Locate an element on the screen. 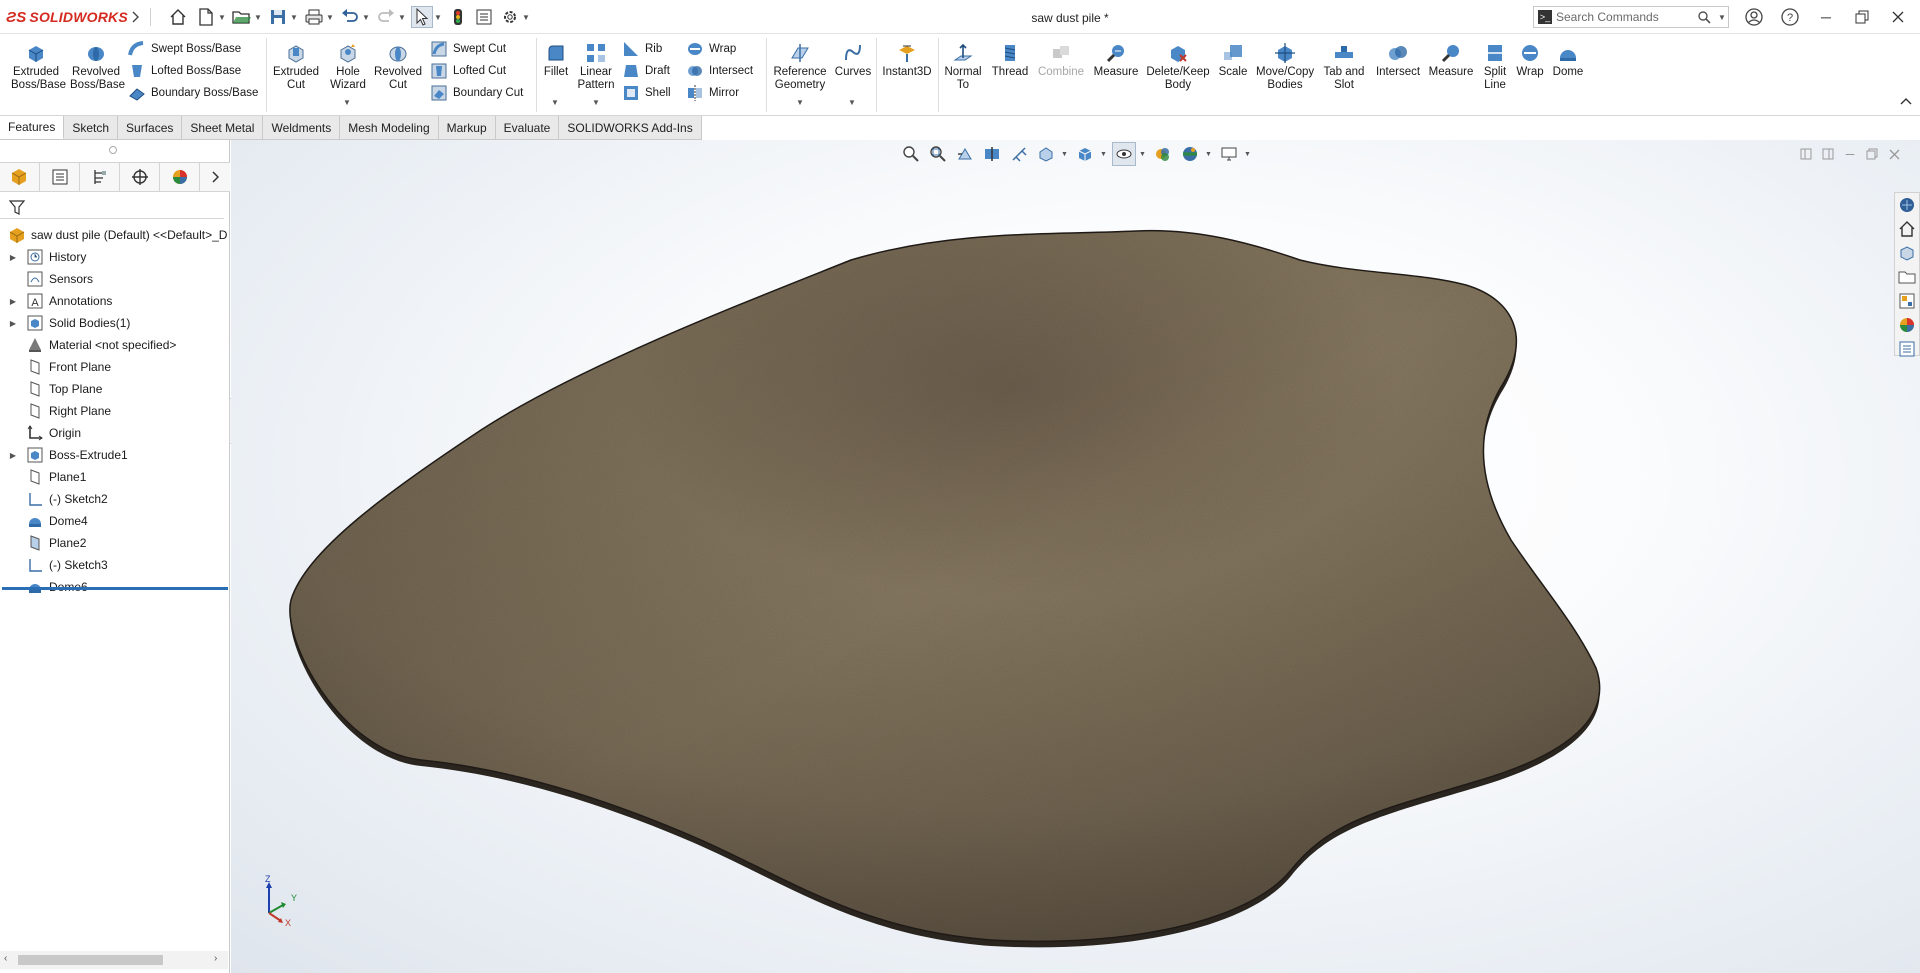 The width and height of the screenshot is (1920, 973). combine-button: Combine is located at coordinates (1061, 58).